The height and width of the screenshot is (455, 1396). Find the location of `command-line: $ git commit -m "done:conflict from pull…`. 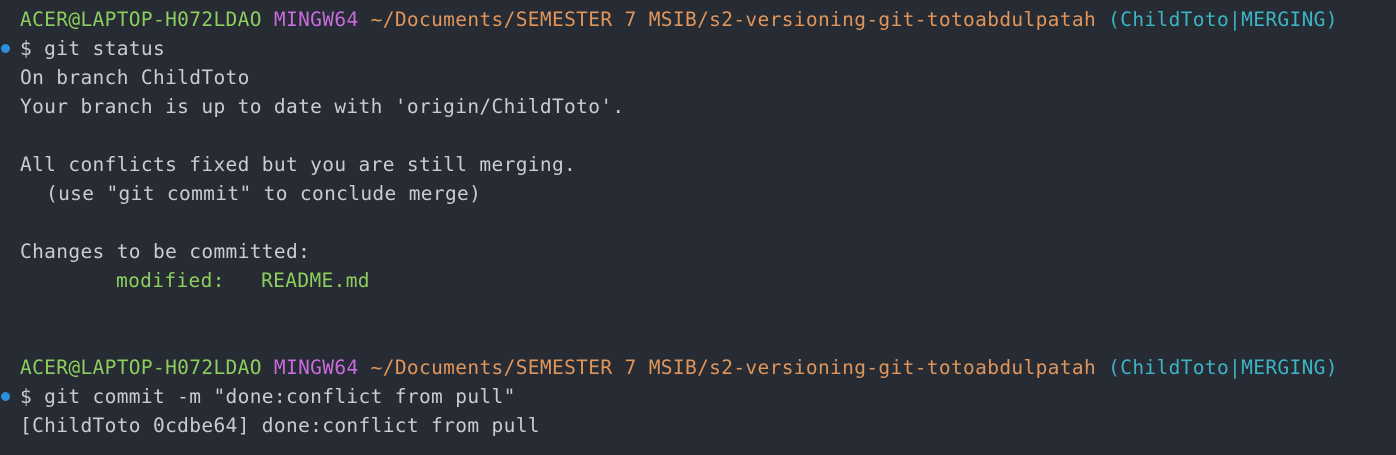

command-line: $ git commit -m "done:conflict from pull… is located at coordinates (698, 396).